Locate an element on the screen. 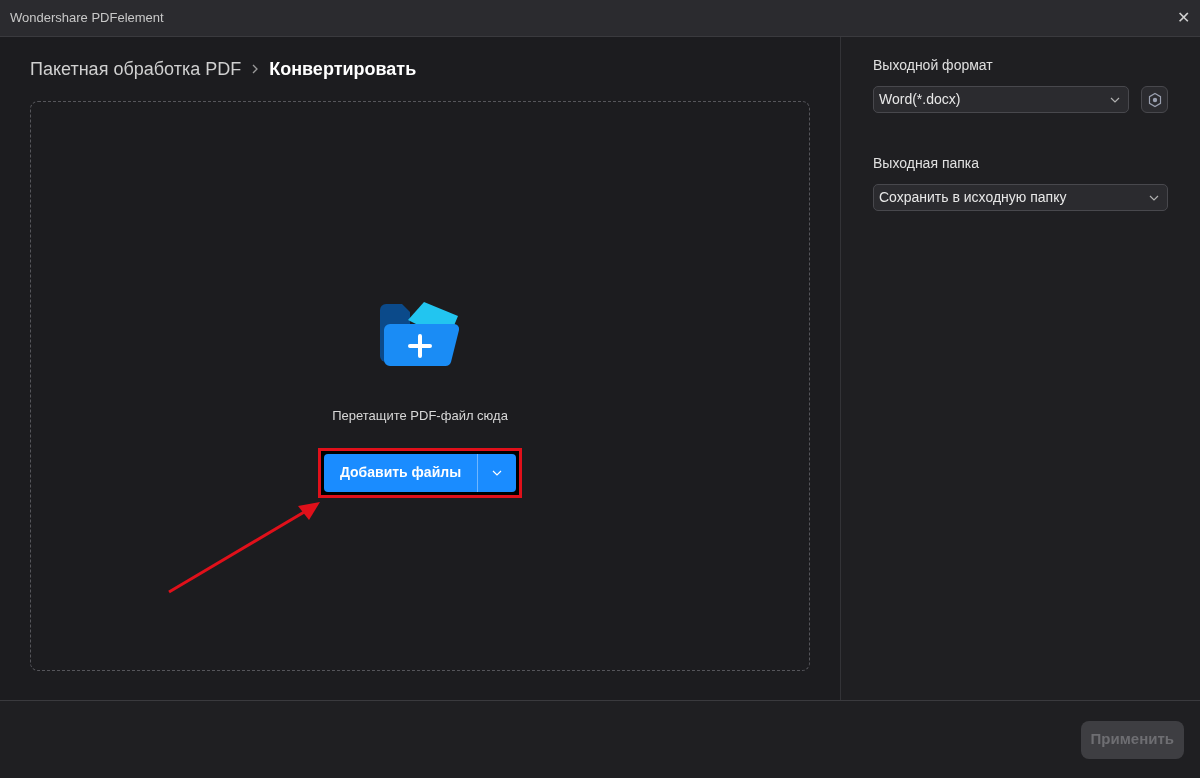  window-title: Wondershare PDFelement is located at coordinates (87, 18).